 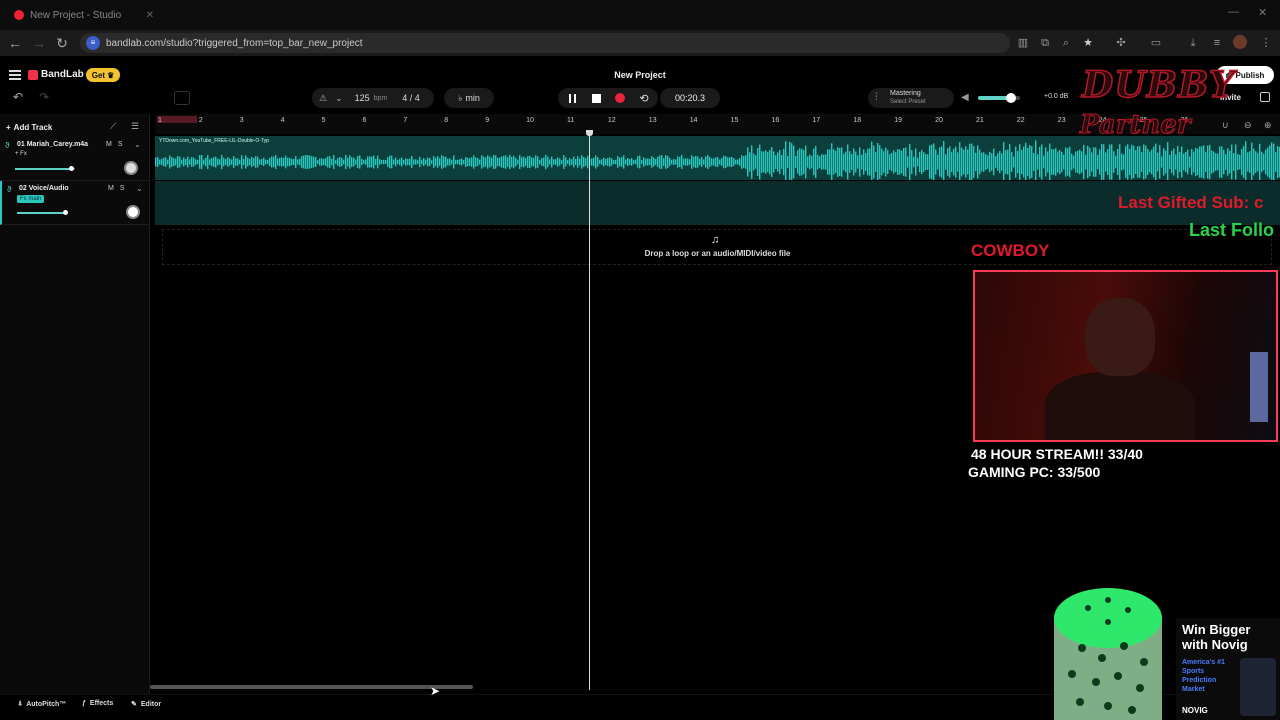 I want to click on forward-icon: →, so click(x=39, y=43).